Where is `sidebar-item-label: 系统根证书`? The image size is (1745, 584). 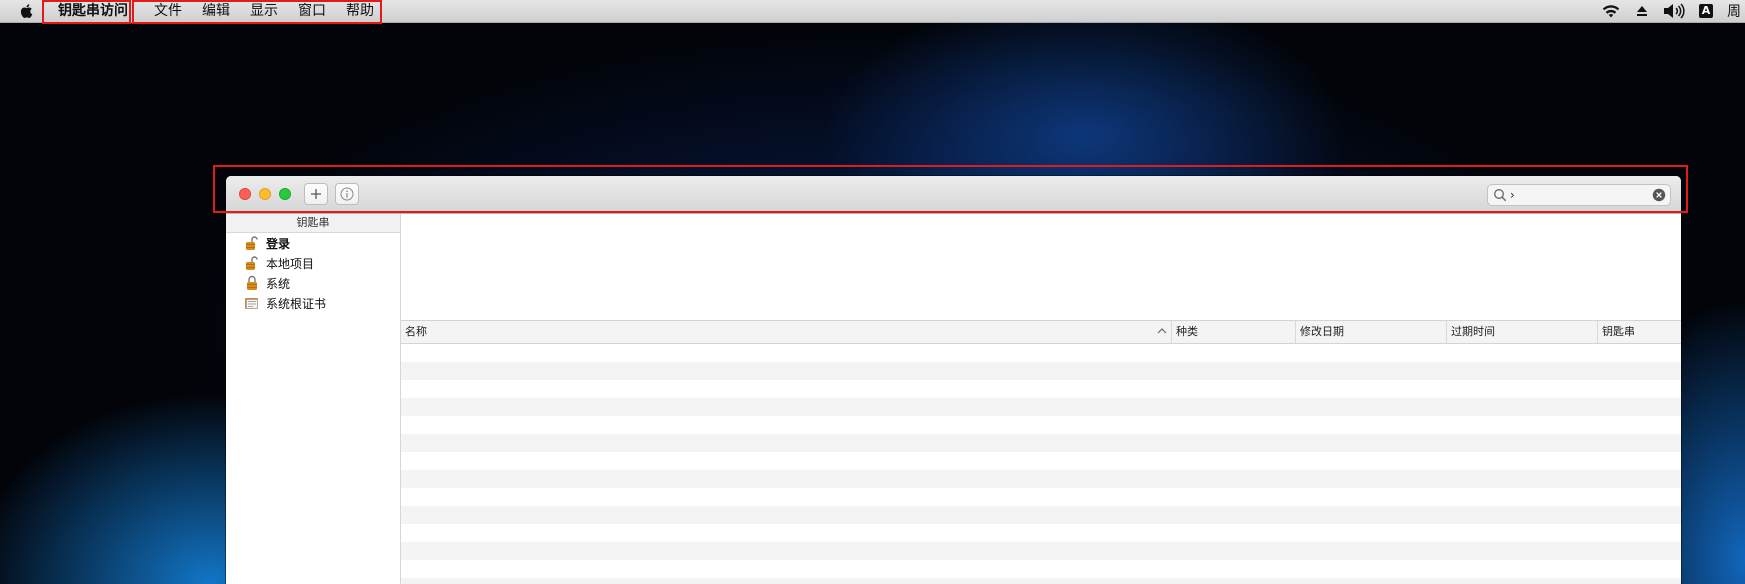
sidebar-item-label: 系统根证书 is located at coordinates (296, 303).